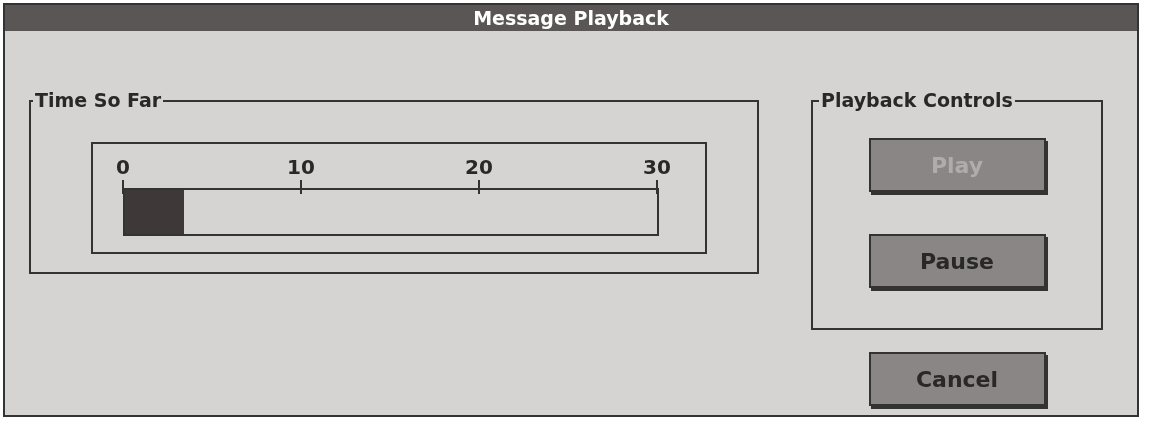 Image resolution: width=1152 pixels, height=425 pixels. Describe the element at coordinates (657, 167) in the screenshot. I see `scale-label: 30` at that location.